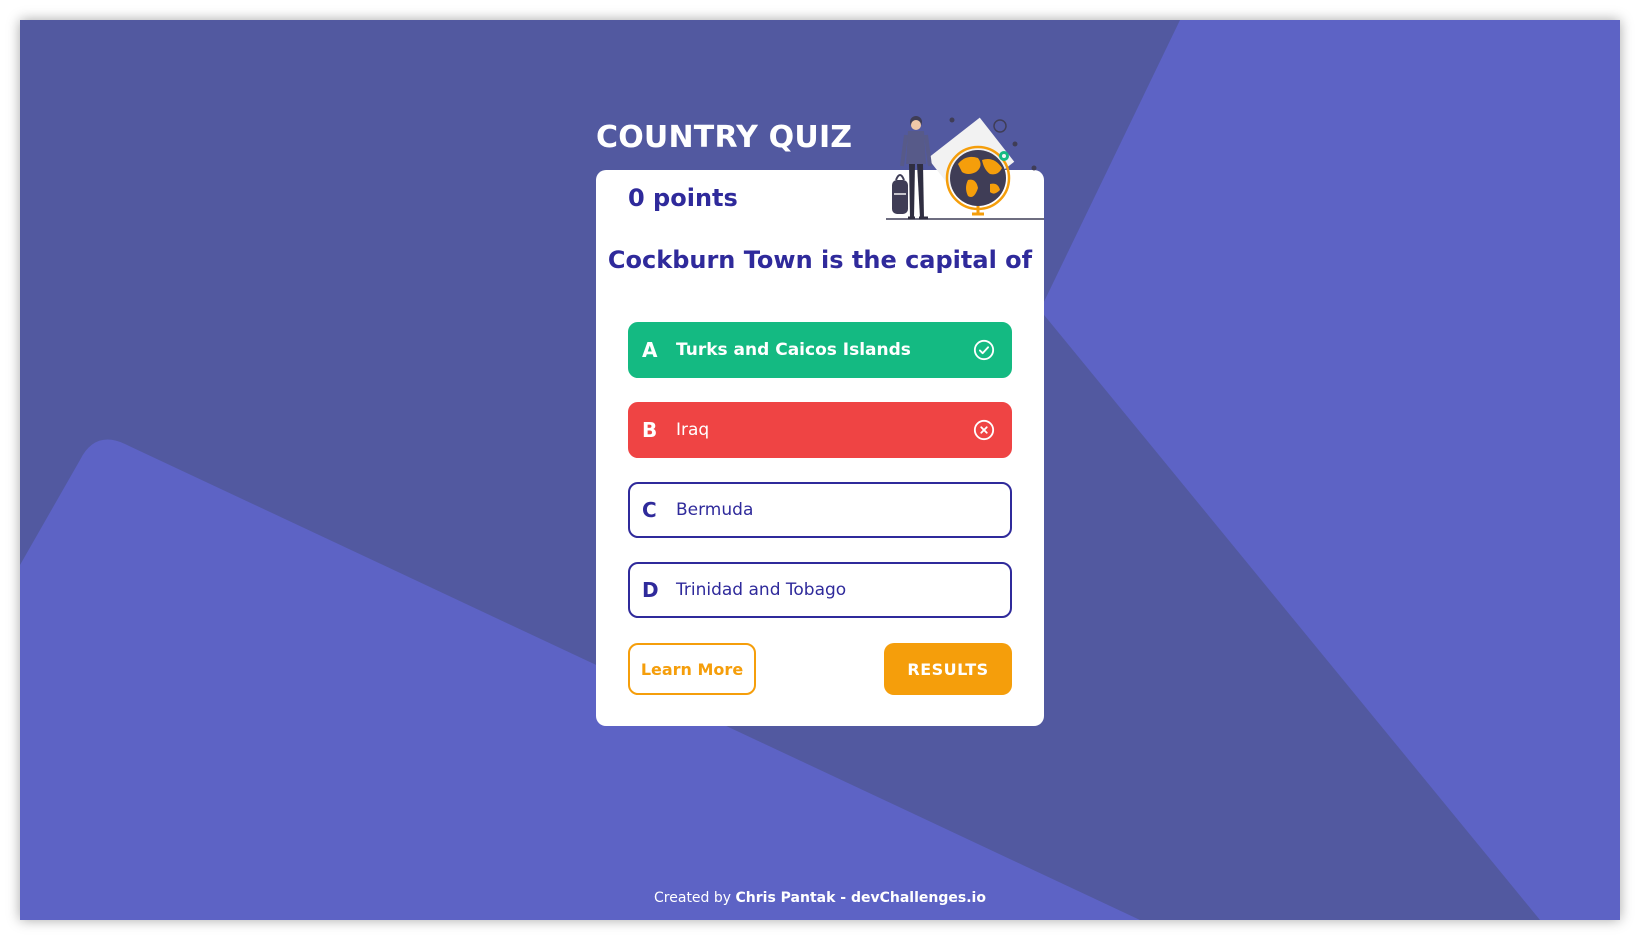 The image size is (1640, 940). I want to click on footer-prefix: Created by, so click(693, 898).